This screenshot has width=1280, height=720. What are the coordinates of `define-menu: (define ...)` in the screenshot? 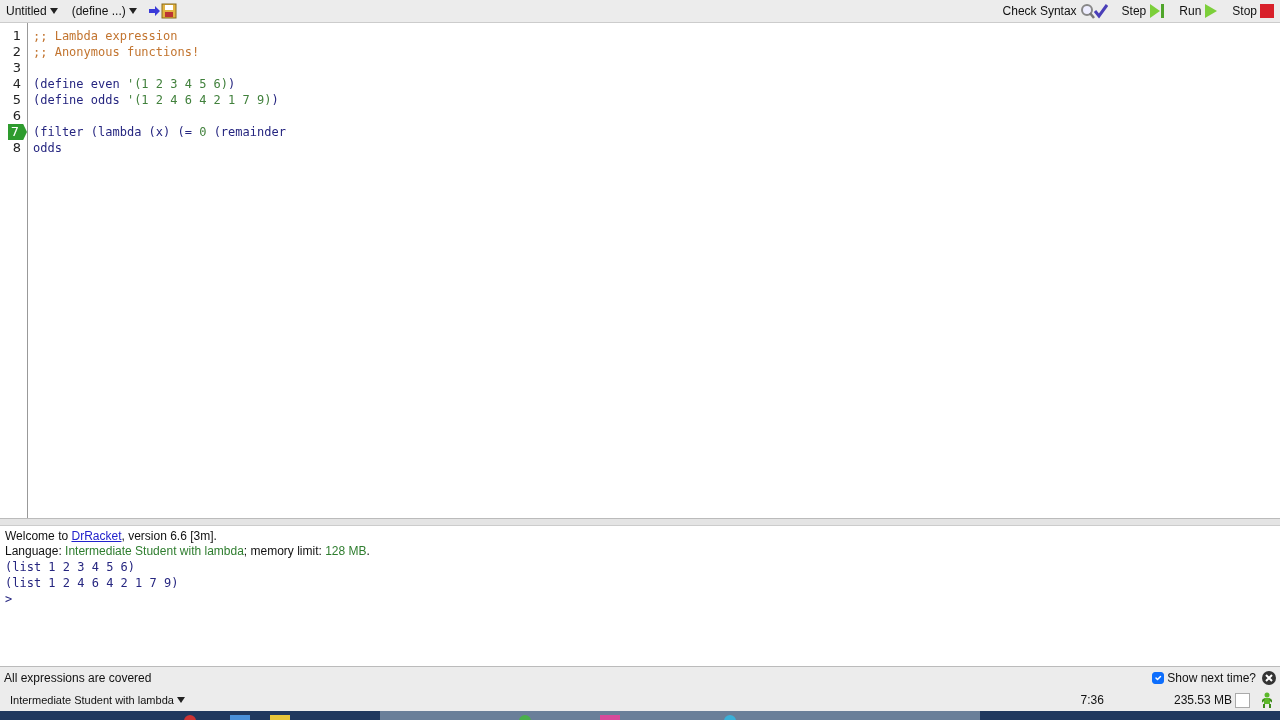 It's located at (104, 11).